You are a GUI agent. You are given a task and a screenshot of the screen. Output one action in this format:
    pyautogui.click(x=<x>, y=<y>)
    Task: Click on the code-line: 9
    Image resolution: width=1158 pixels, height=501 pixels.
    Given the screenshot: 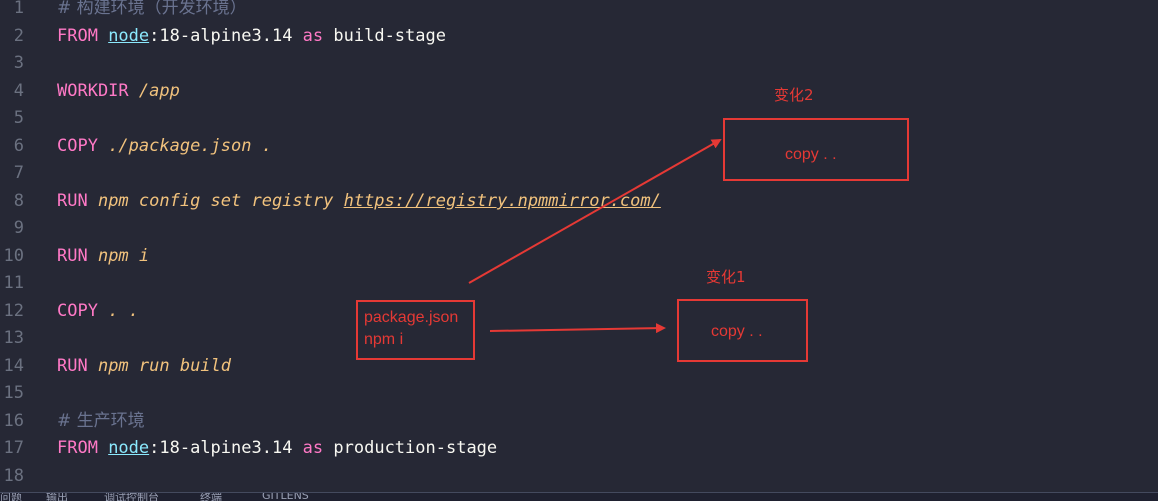 What is the action you would take?
    pyautogui.click(x=579, y=228)
    